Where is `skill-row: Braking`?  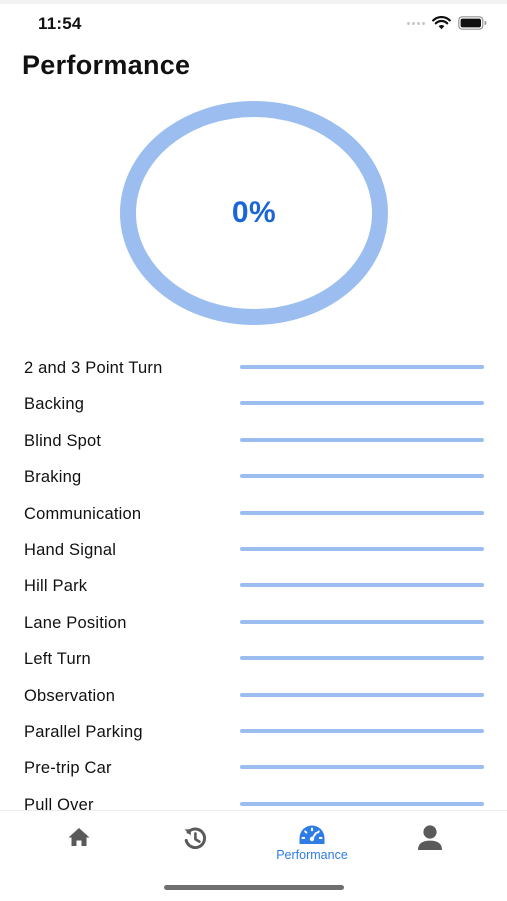
skill-row: Braking is located at coordinates (253, 476).